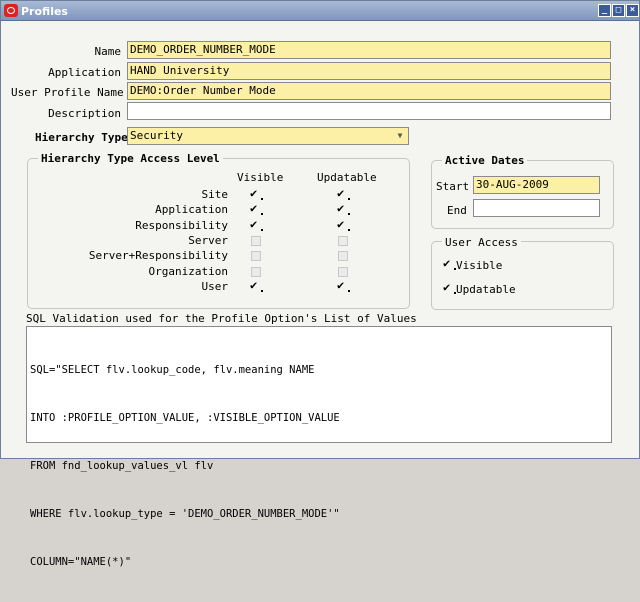 Image resolution: width=640 pixels, height=602 pixels. I want to click on access-level-title: Hierarchy Type Access Level, so click(130, 158).